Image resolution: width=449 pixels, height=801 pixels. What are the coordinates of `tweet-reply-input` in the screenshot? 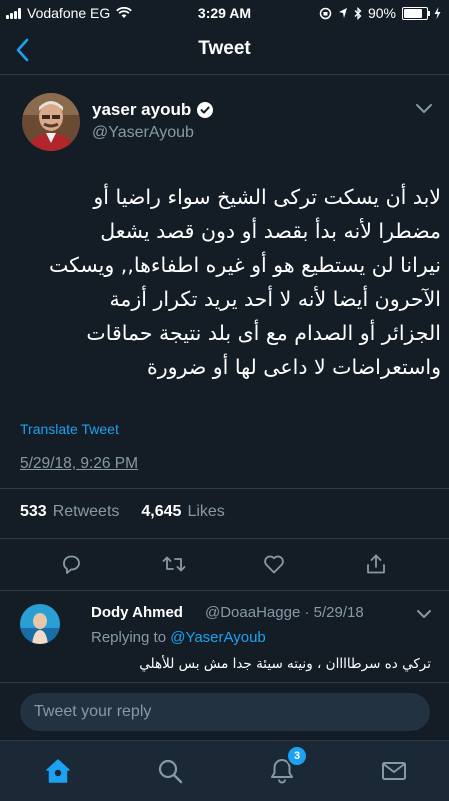 It's located at (225, 712).